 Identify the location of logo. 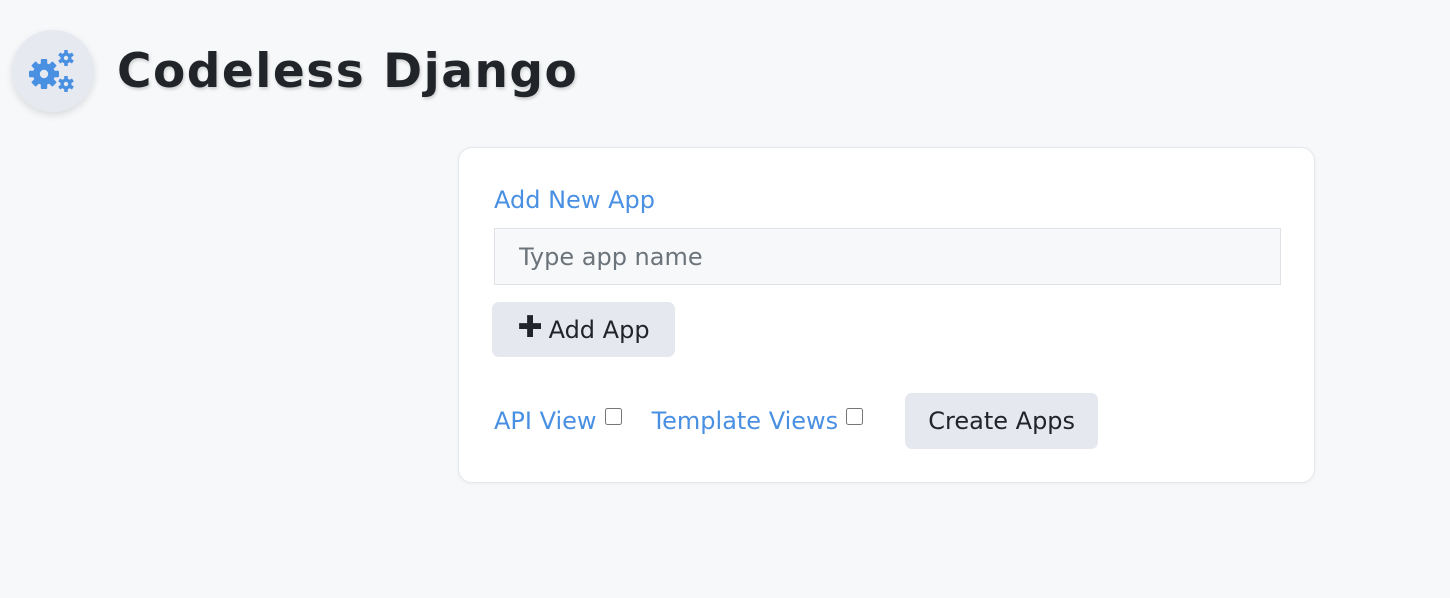
(53, 71).